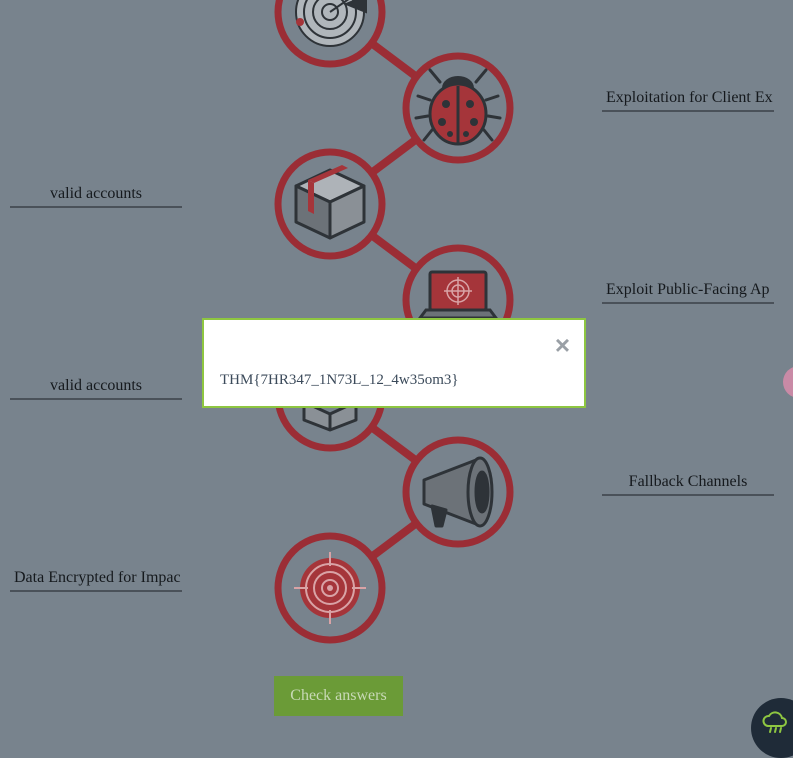 This screenshot has width=793, height=758. What do you see at coordinates (330, 34) in the screenshot?
I see `node-radar` at bounding box center [330, 34].